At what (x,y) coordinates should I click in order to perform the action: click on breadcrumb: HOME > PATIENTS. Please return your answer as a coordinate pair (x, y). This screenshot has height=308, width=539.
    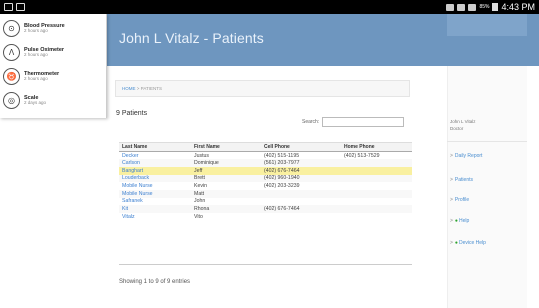
    Looking at the image, I should click on (262, 88).